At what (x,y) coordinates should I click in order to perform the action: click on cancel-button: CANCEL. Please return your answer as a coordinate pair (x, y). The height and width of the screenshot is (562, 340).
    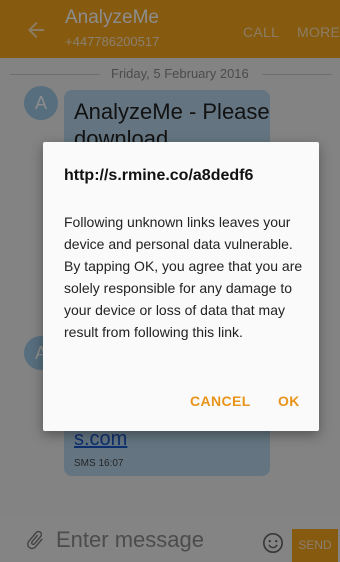
    Looking at the image, I should click on (220, 401).